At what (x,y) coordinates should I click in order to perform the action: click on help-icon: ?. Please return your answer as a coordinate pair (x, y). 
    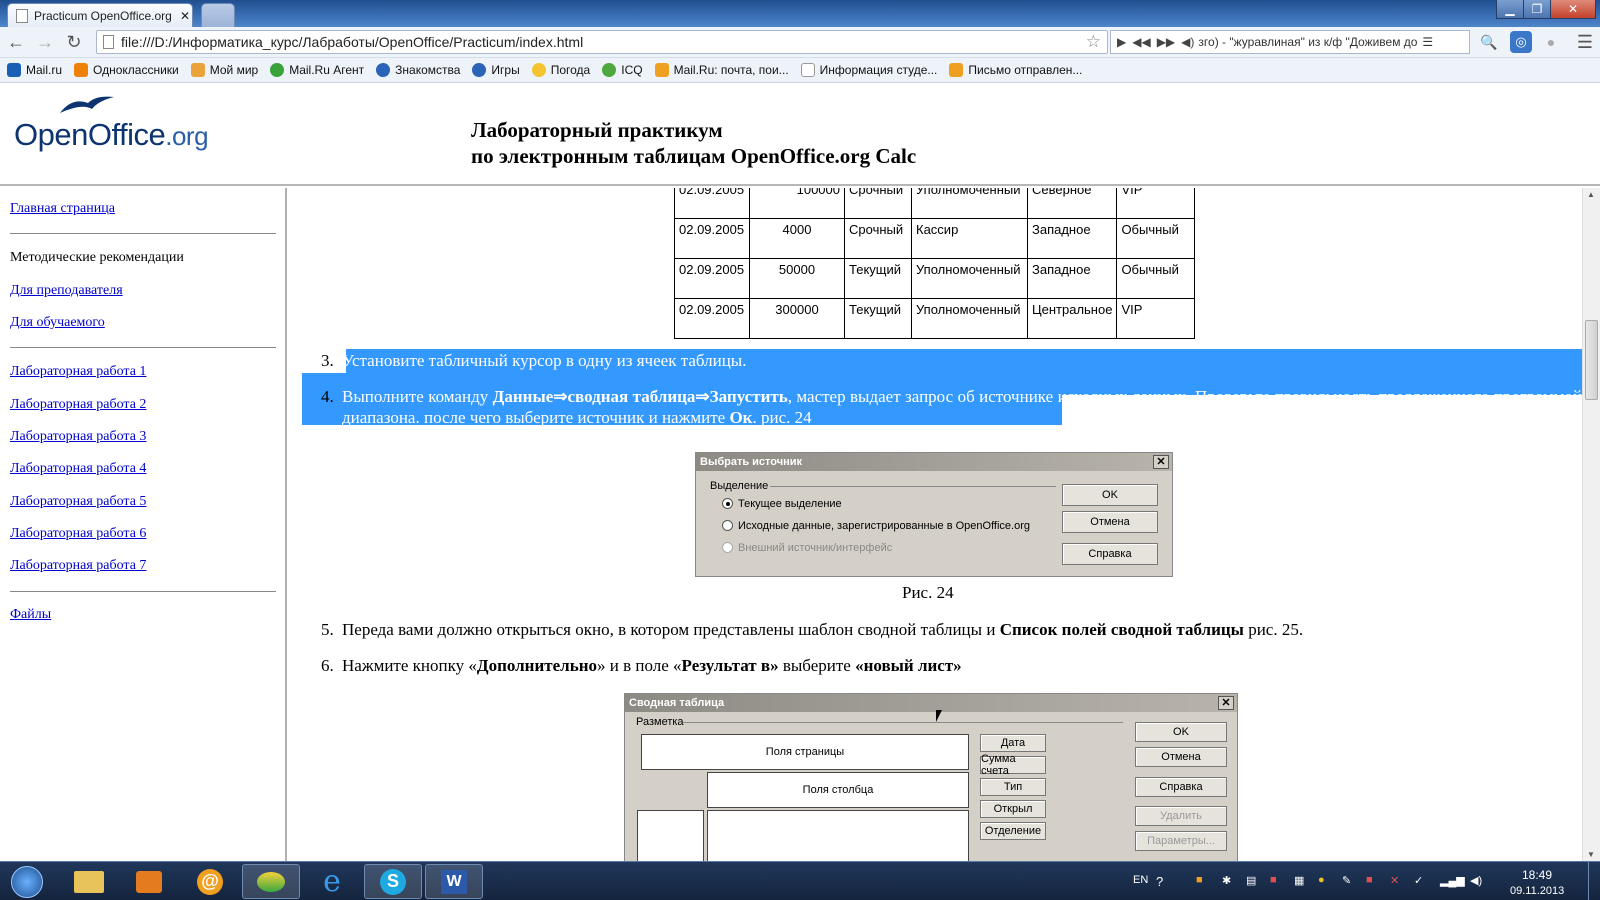
    Looking at the image, I should click on (1159, 881).